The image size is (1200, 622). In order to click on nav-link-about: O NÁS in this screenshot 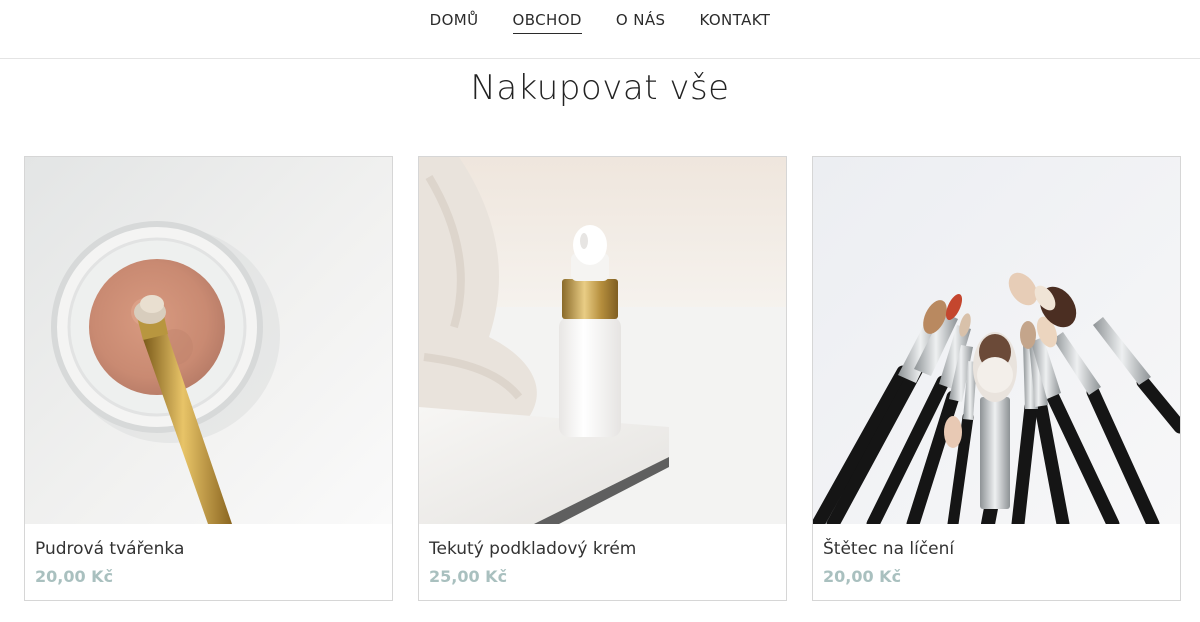, I will do `click(641, 20)`.